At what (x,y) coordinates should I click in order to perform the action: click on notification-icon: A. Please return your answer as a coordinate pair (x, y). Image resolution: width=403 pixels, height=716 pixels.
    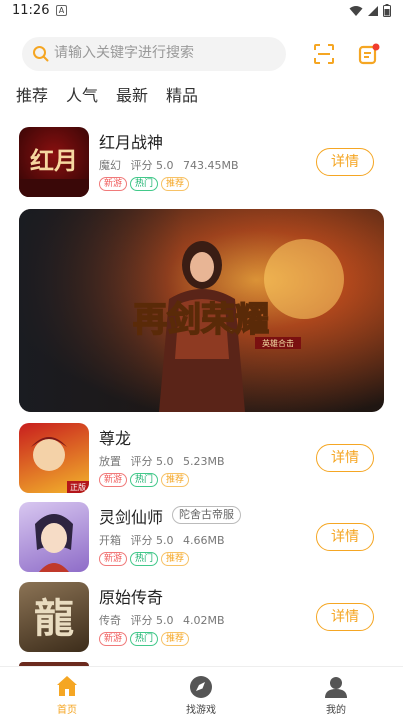
    Looking at the image, I should click on (61, 10).